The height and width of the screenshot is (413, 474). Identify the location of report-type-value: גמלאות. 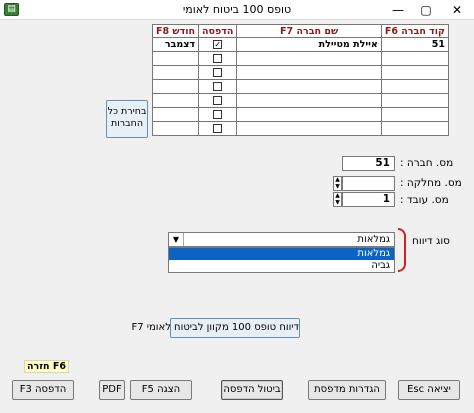
(373, 239).